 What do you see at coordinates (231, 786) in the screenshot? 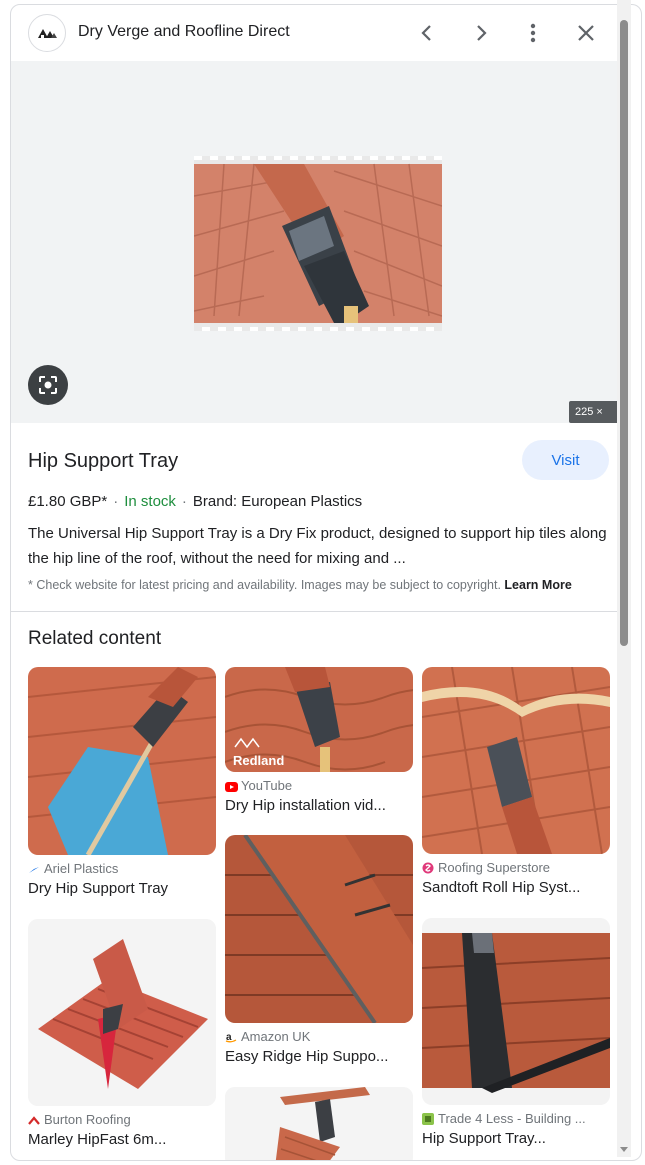
I see `youtube-icon` at bounding box center [231, 786].